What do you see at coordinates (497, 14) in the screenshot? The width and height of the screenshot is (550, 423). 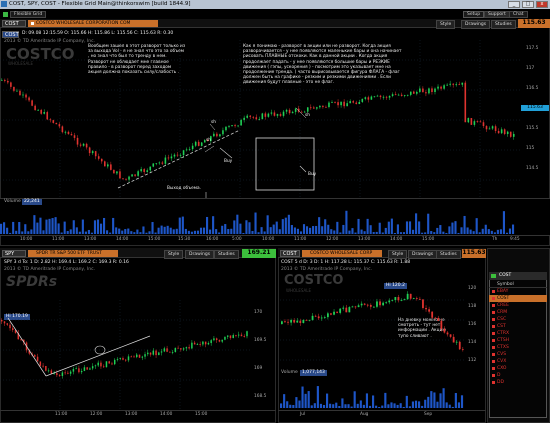 I see `support-button: Support` at bounding box center [497, 14].